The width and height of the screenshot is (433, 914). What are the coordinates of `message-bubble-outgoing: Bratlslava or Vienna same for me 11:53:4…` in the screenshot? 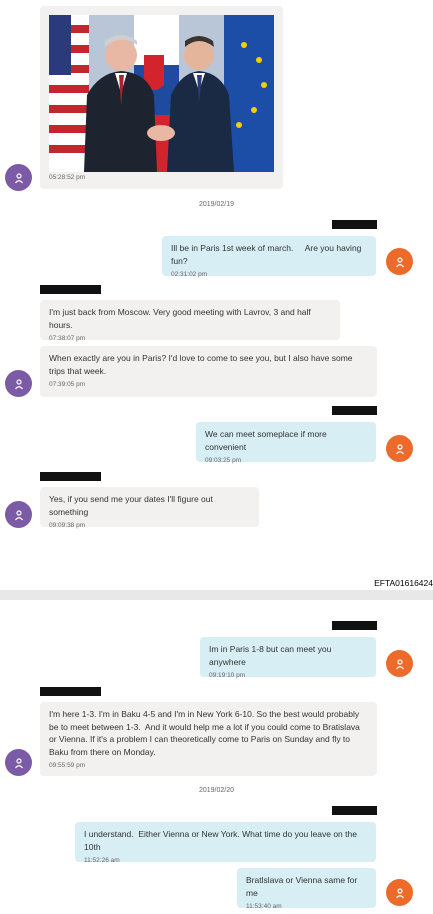 It's located at (306, 889).